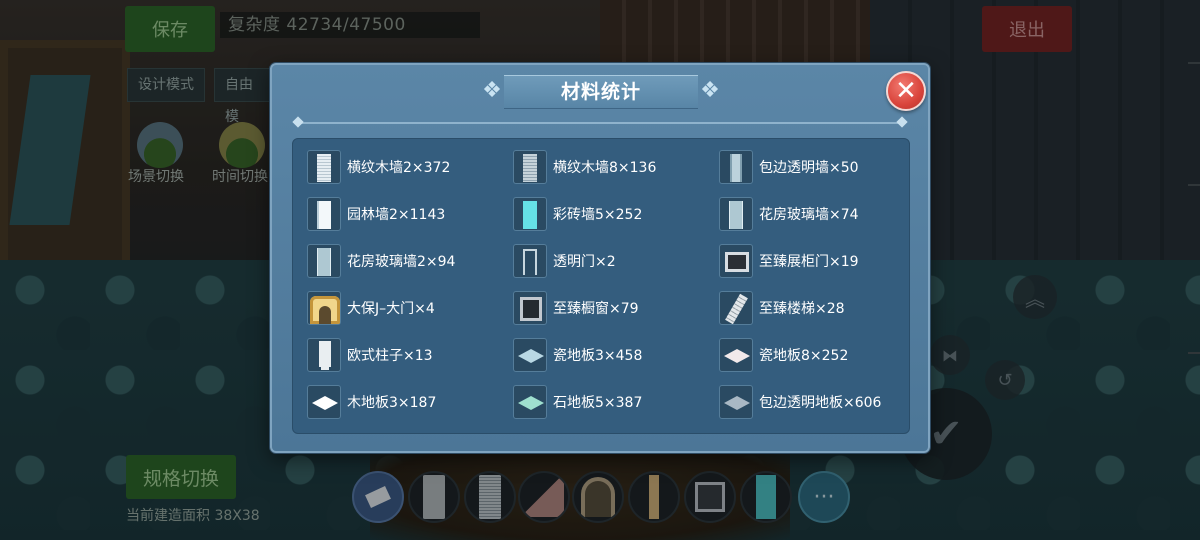 The image size is (1200, 540). I want to click on material-item: 大保J–大门×4, so click(371, 308).